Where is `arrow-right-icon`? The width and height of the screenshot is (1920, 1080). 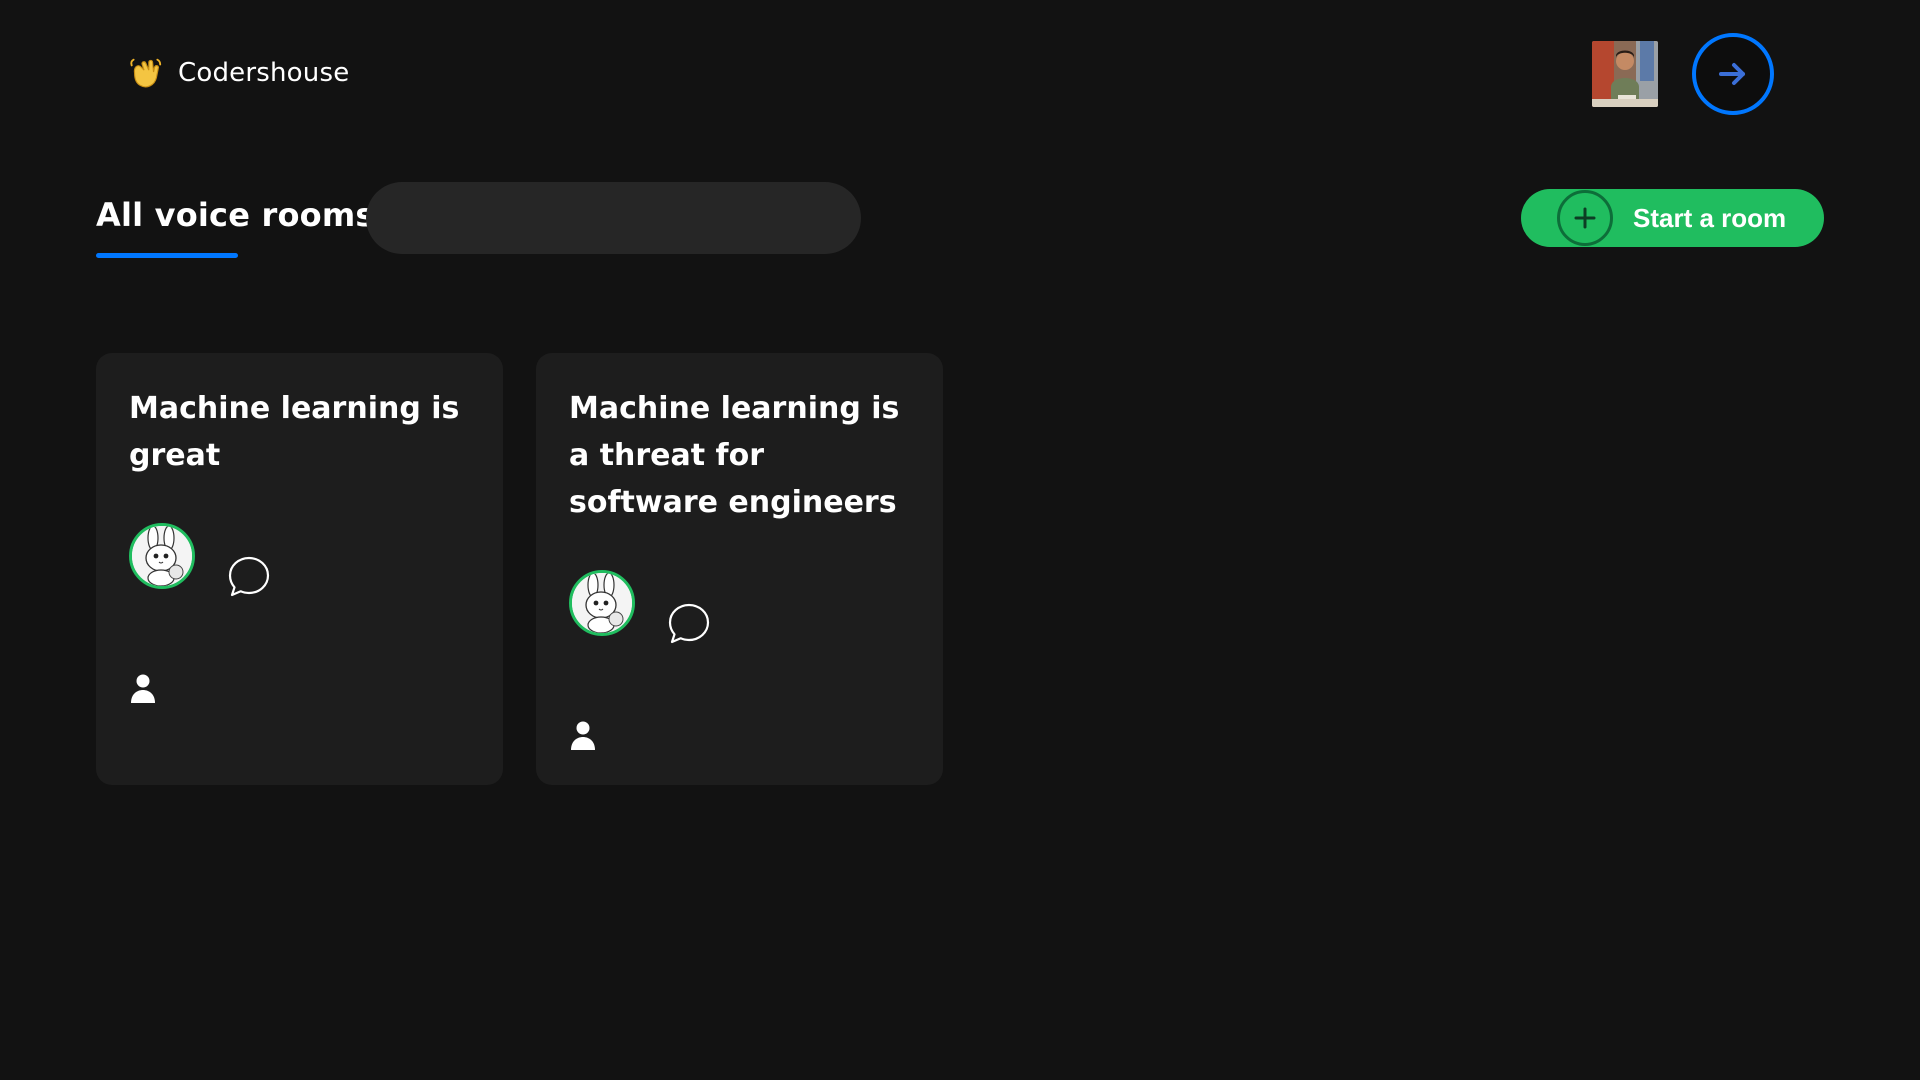 arrow-right-icon is located at coordinates (1732, 74).